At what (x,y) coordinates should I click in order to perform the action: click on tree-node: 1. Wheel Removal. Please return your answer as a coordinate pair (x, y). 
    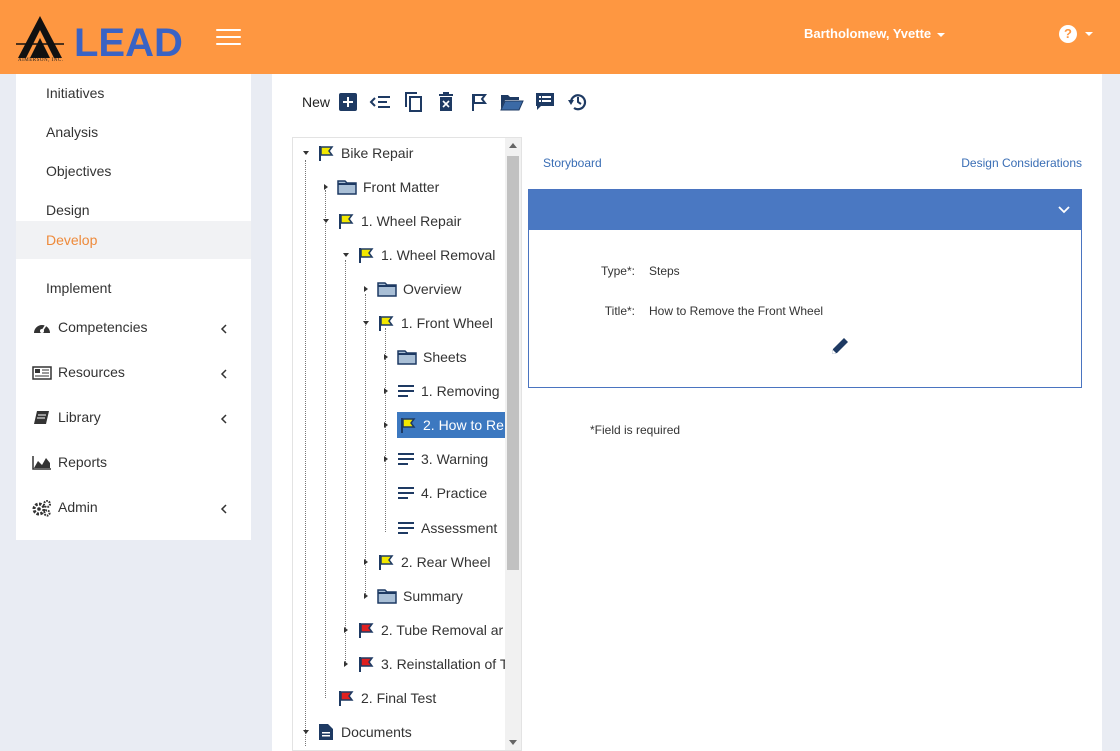
    Looking at the image, I should click on (418, 255).